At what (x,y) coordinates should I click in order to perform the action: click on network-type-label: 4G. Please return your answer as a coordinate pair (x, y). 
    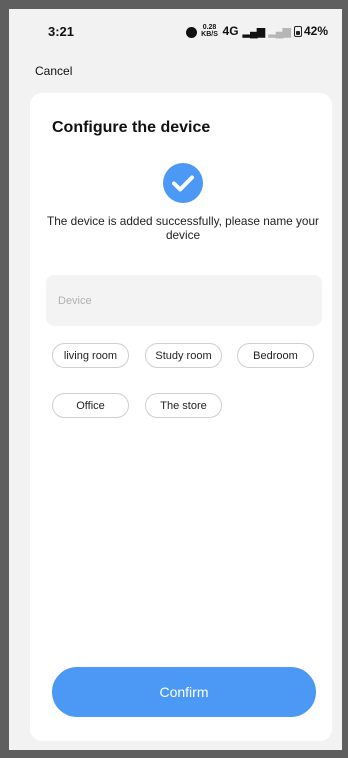
    Looking at the image, I should click on (230, 31).